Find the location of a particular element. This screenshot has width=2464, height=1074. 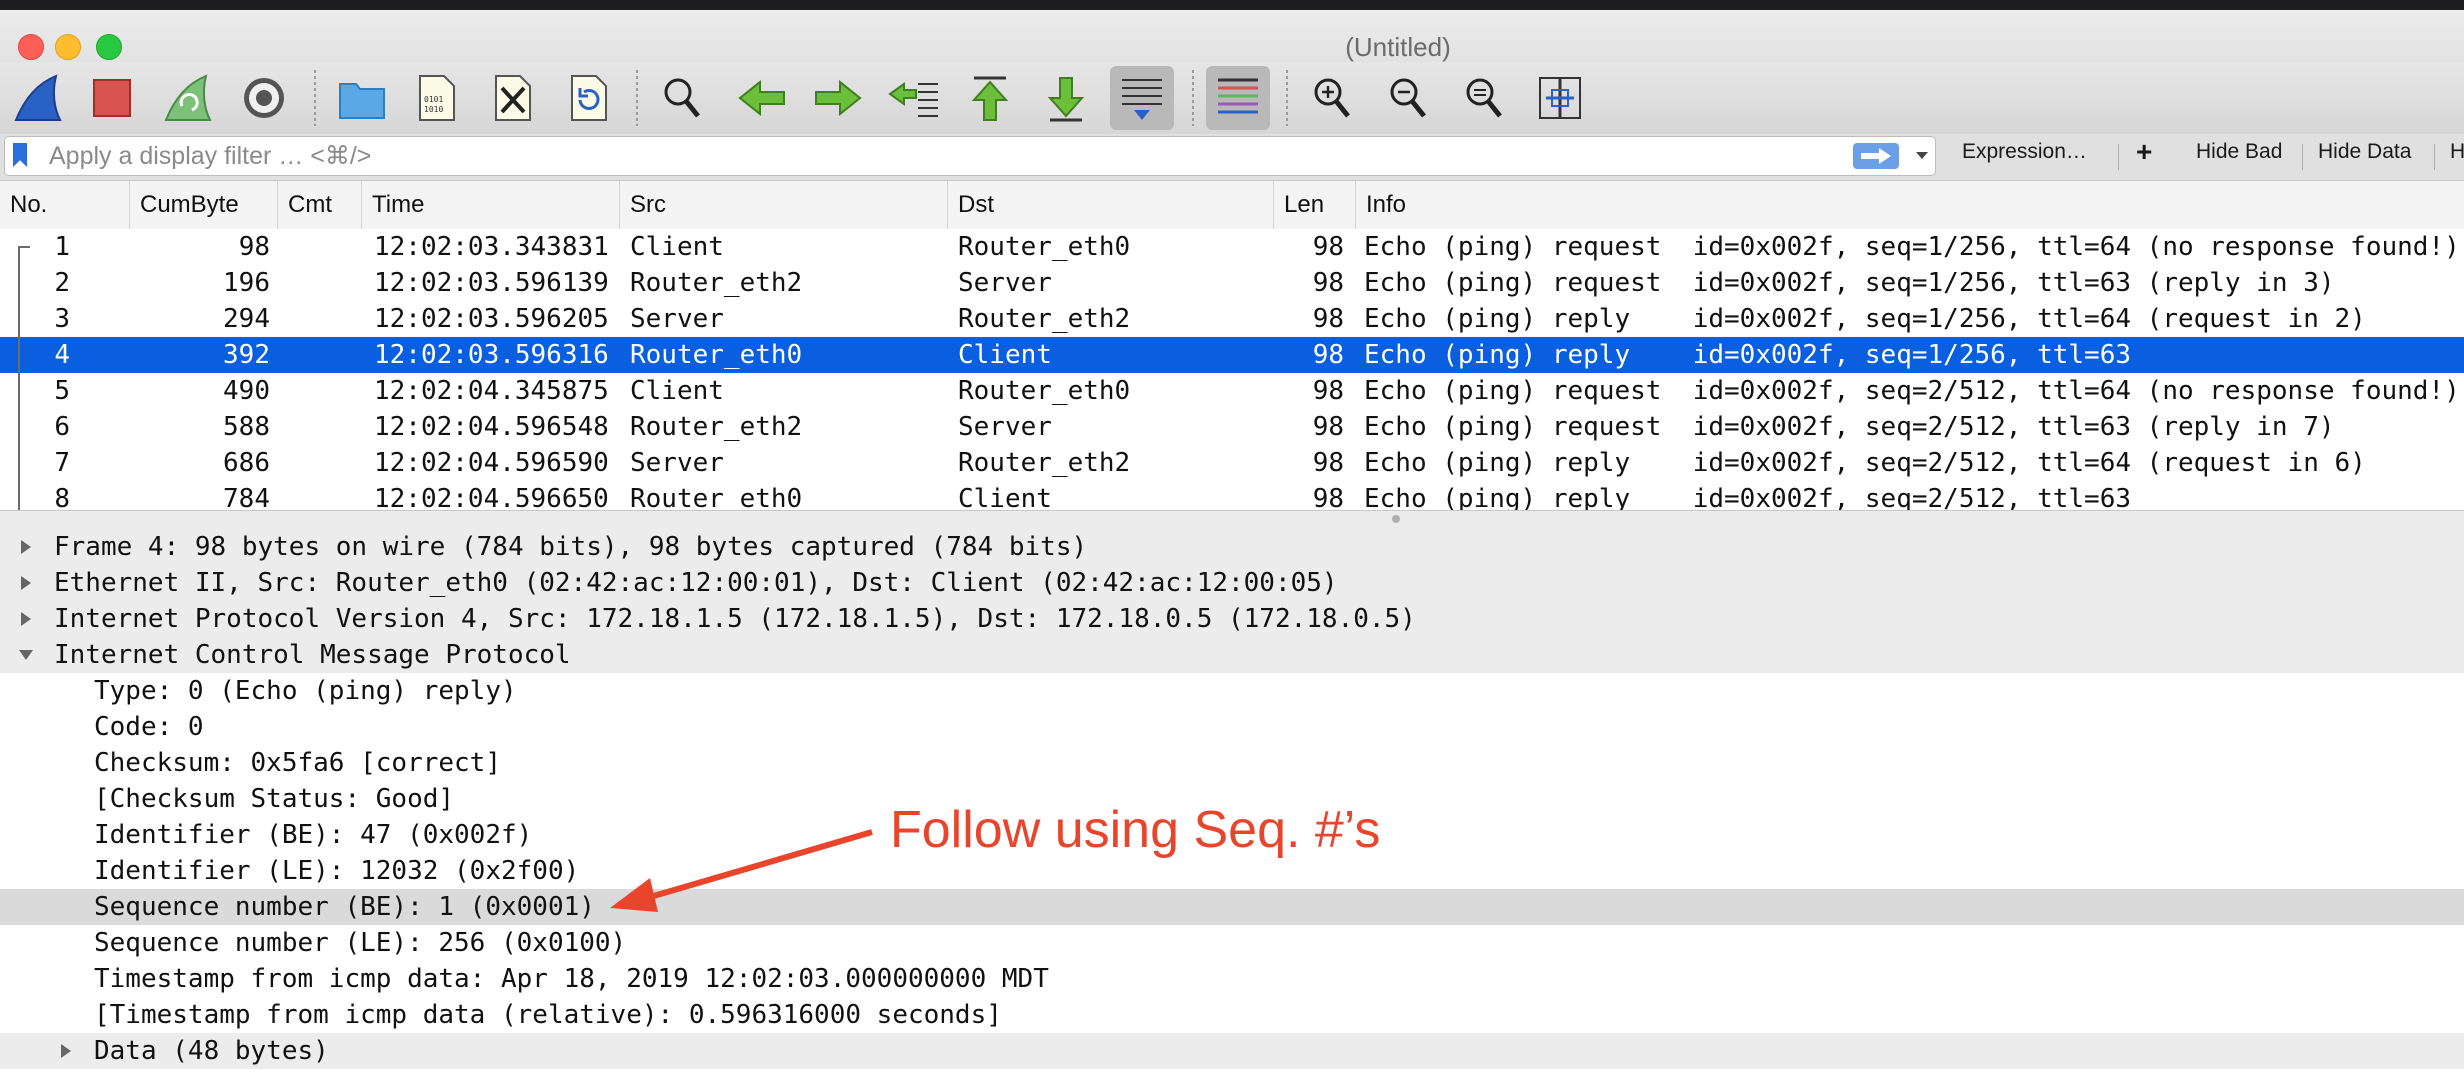

hide-bad-button: Hide Bad is located at coordinates (2239, 152).